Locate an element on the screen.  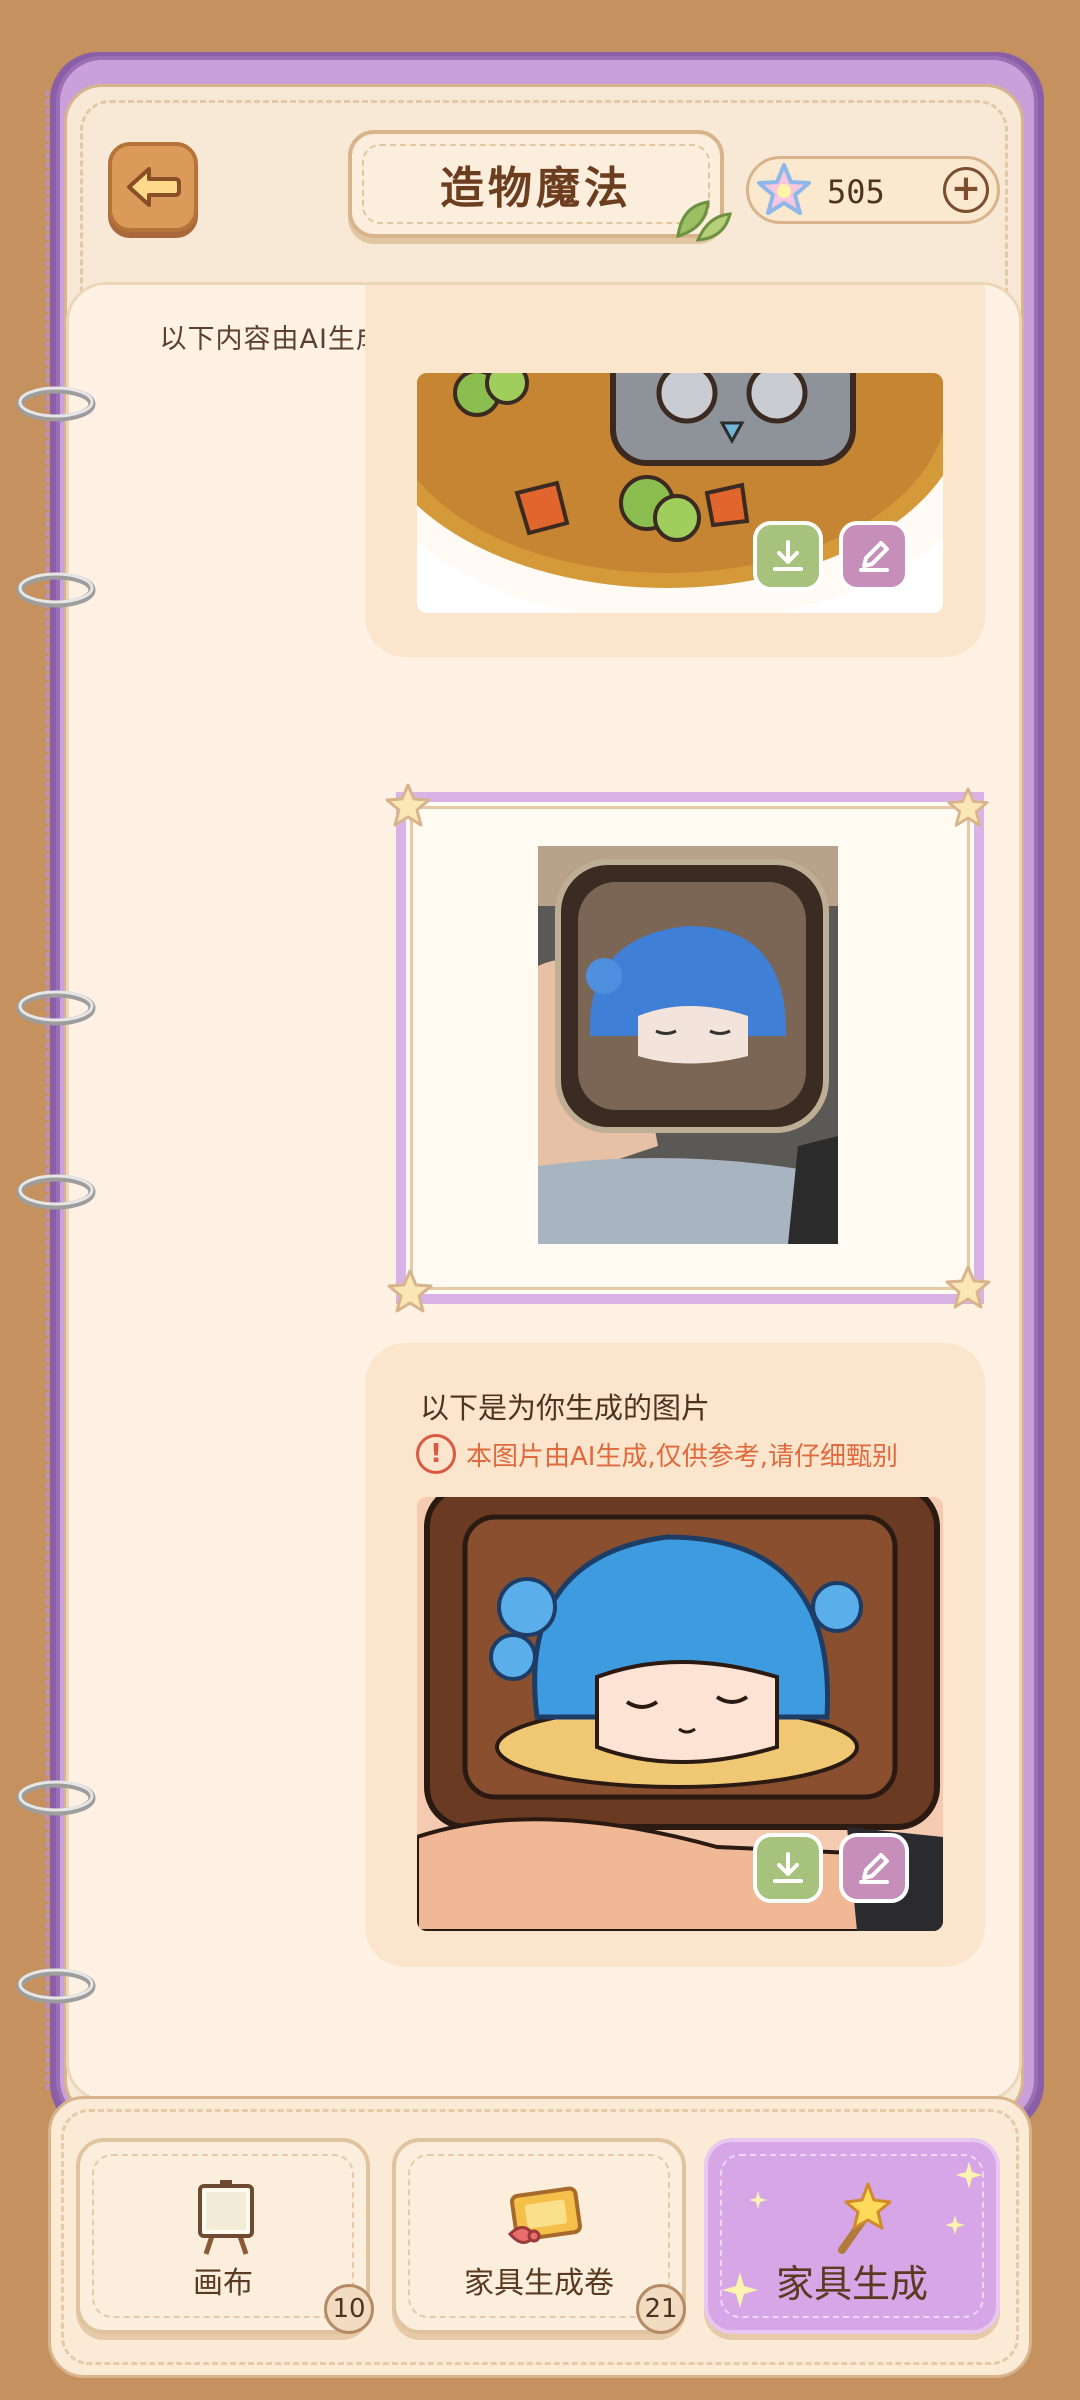
coin-counter: 505 + is located at coordinates (873, 190).